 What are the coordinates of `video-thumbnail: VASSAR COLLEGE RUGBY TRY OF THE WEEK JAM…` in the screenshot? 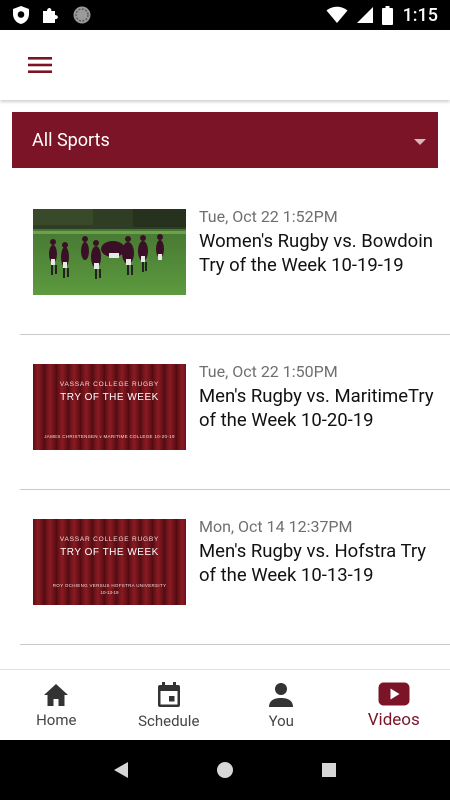 It's located at (109, 407).